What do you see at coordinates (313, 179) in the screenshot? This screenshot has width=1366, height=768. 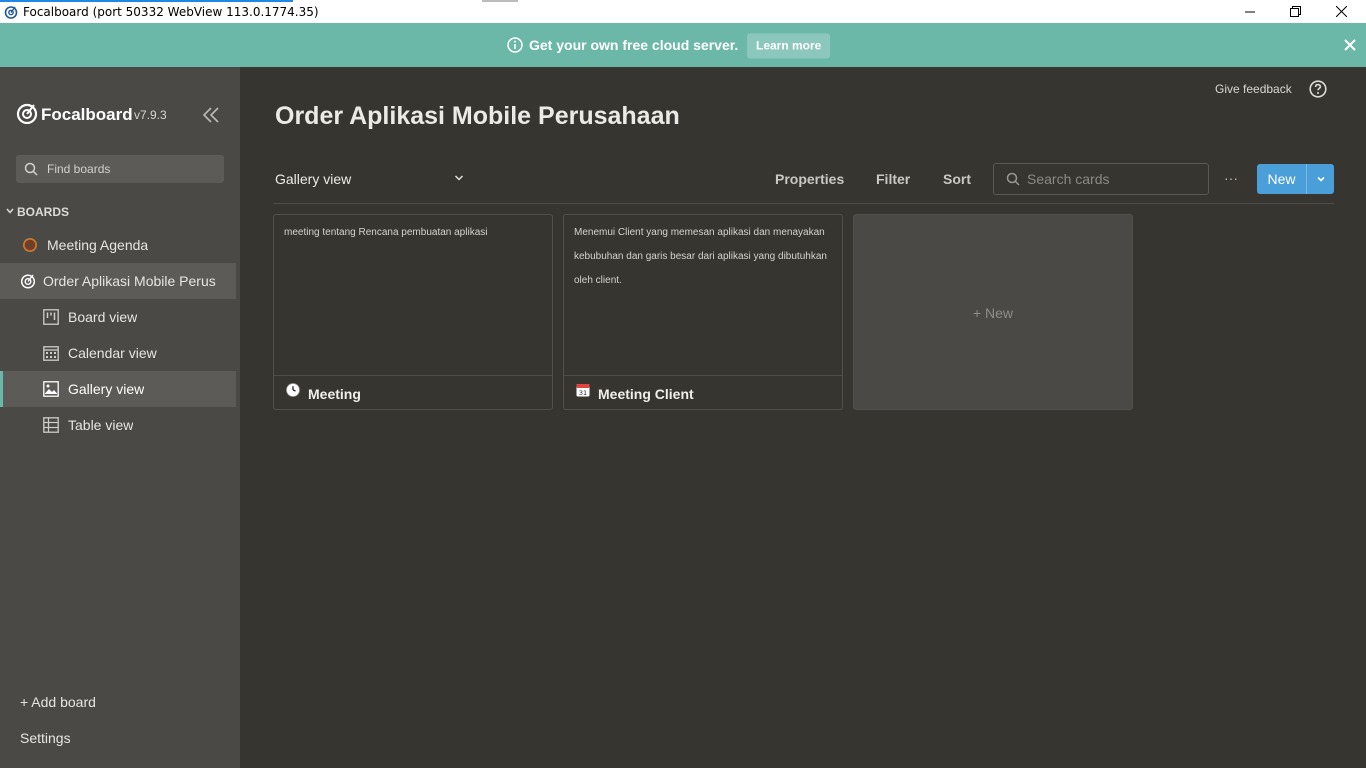 I see `view-selector: Gallery view` at bounding box center [313, 179].